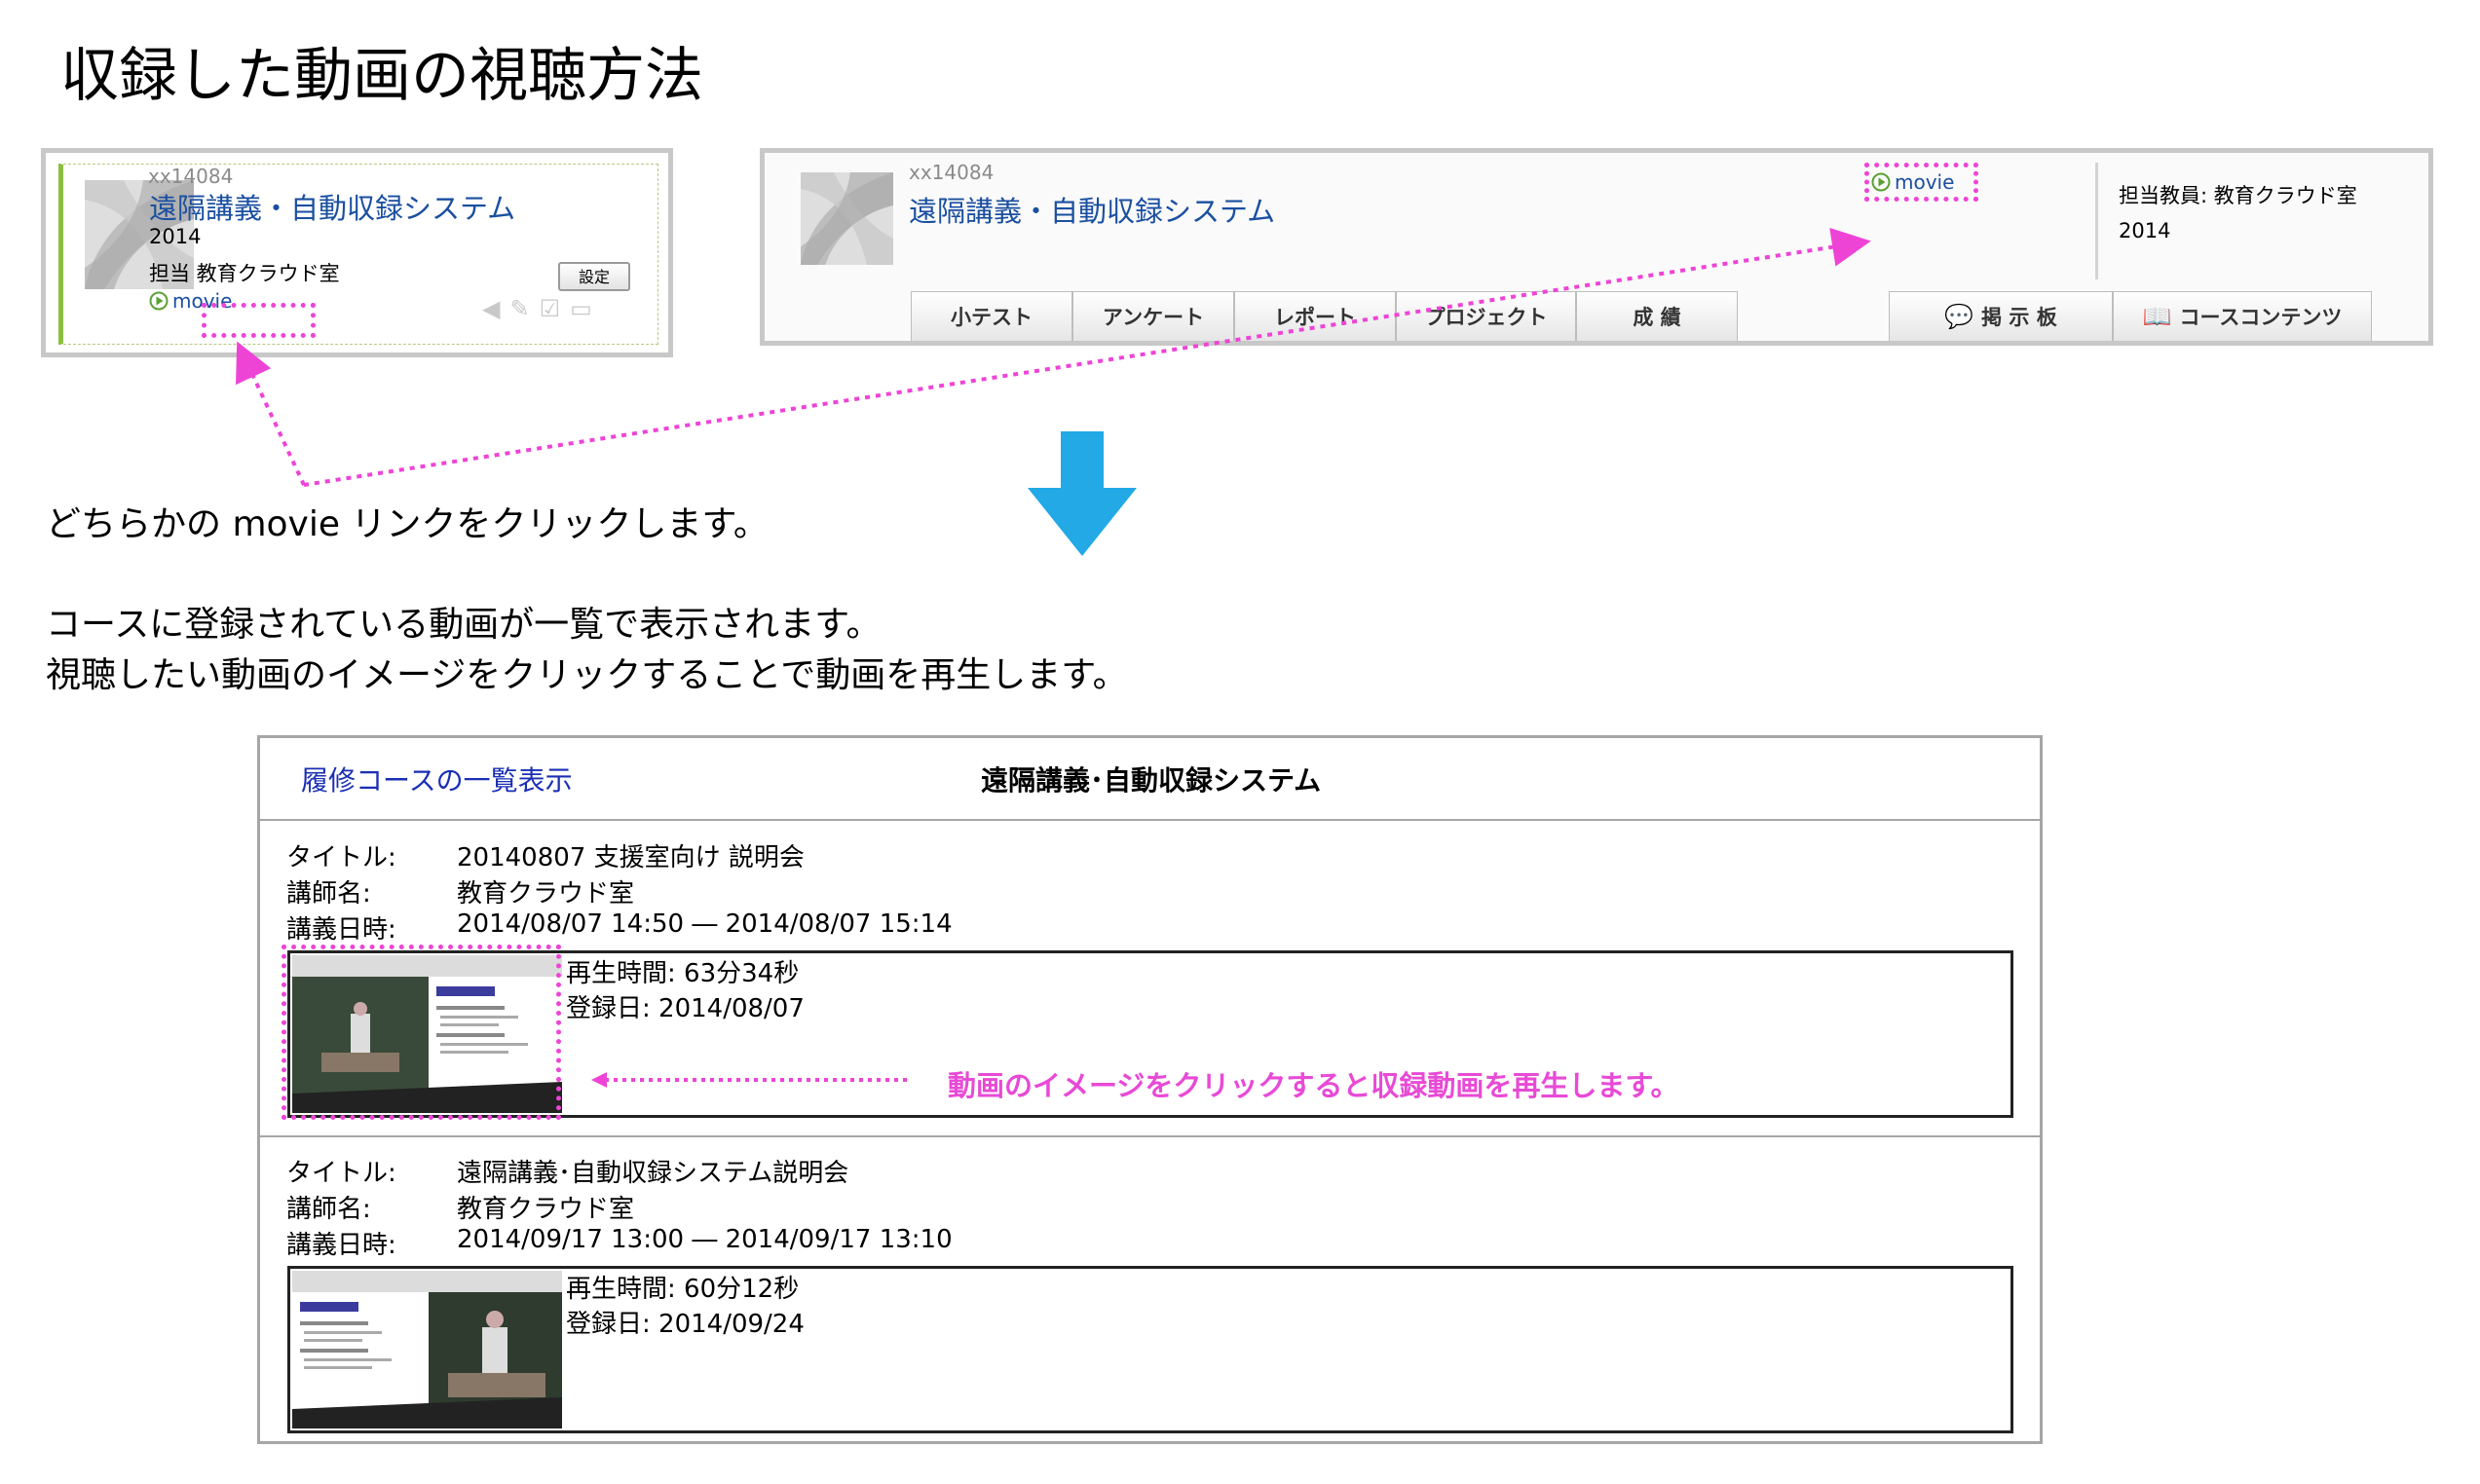  Describe the element at coordinates (683, 973) in the screenshot. I see `entry-duration: 再生時間: 63分34秒` at that location.